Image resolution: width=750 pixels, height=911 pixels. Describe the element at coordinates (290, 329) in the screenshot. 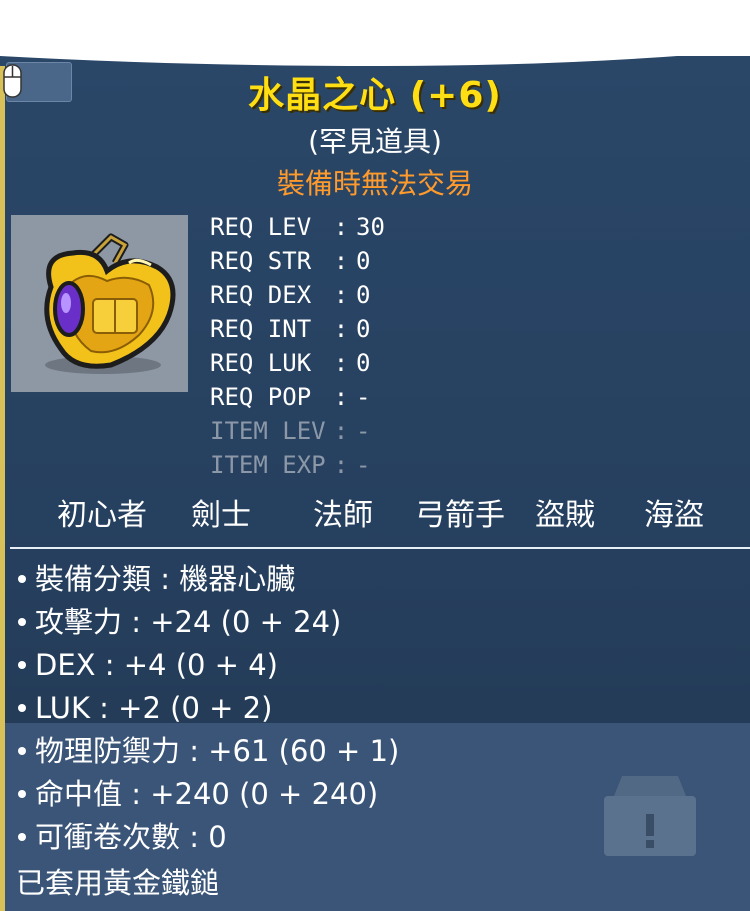

I see `req-int: REQ INT:0` at that location.